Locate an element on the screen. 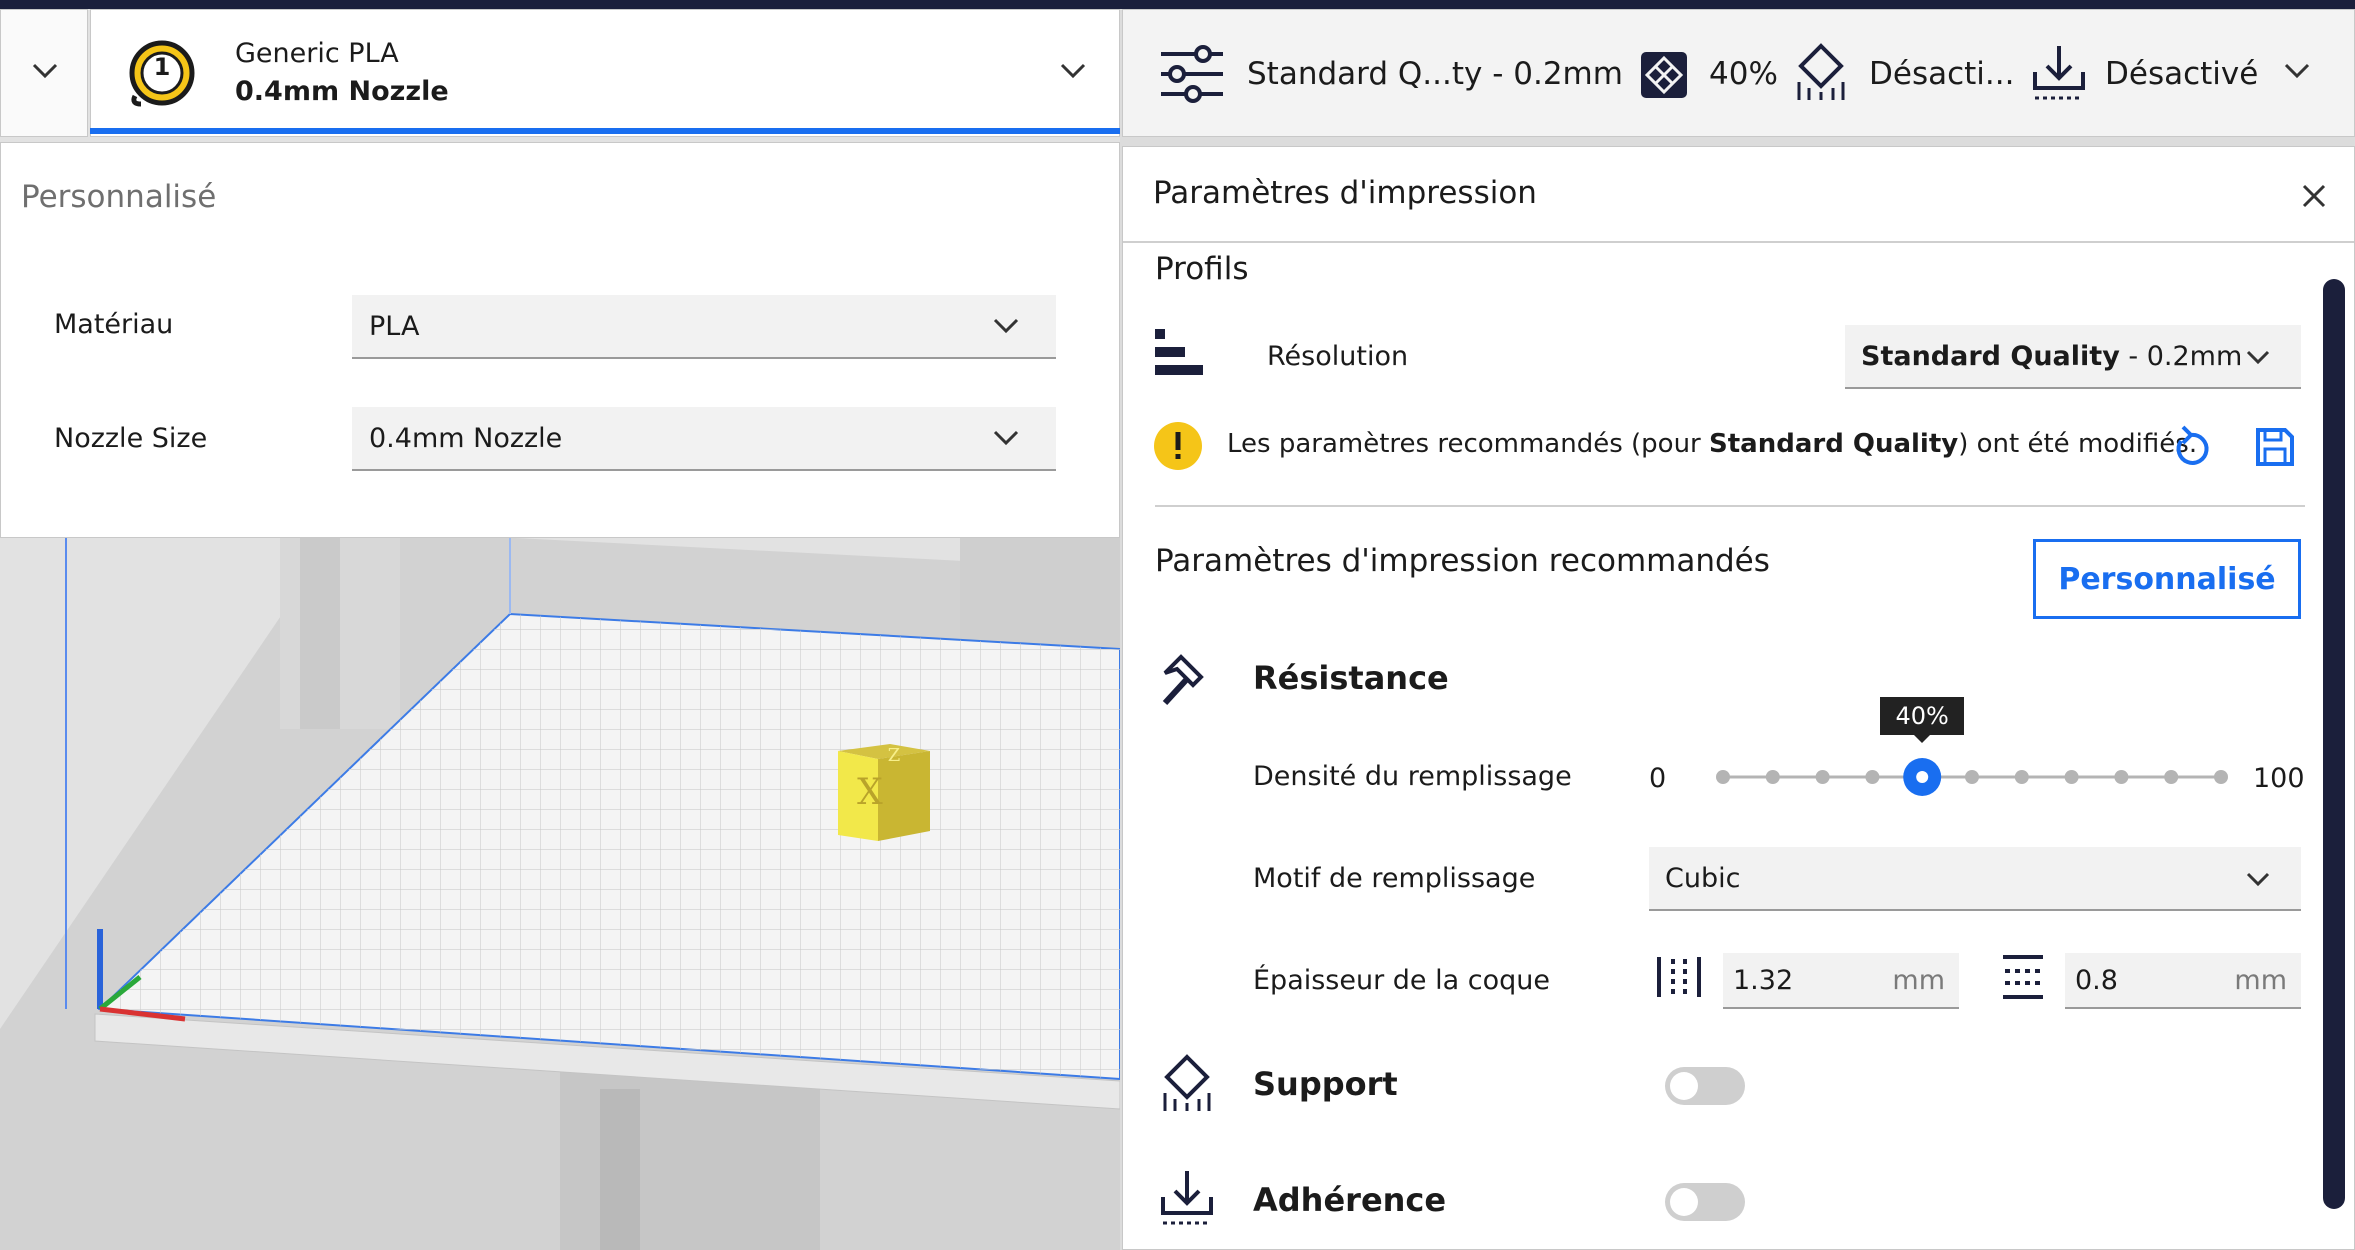  nozzle-size-select: 0.4mm Nozzle is located at coordinates (704, 439).